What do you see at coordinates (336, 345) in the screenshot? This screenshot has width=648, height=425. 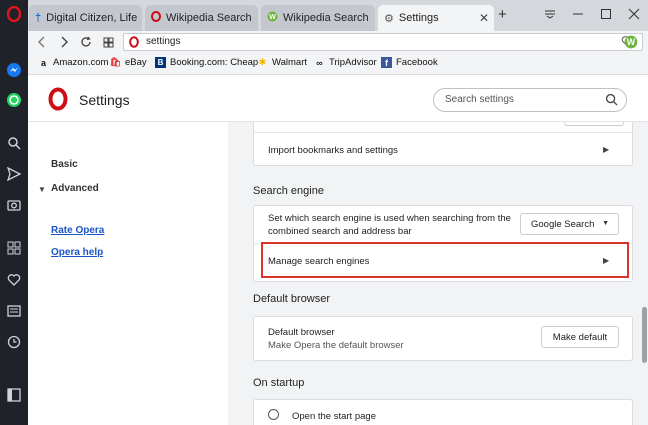 I see `default-browser-sublabel: Make Opera the default browser` at bounding box center [336, 345].